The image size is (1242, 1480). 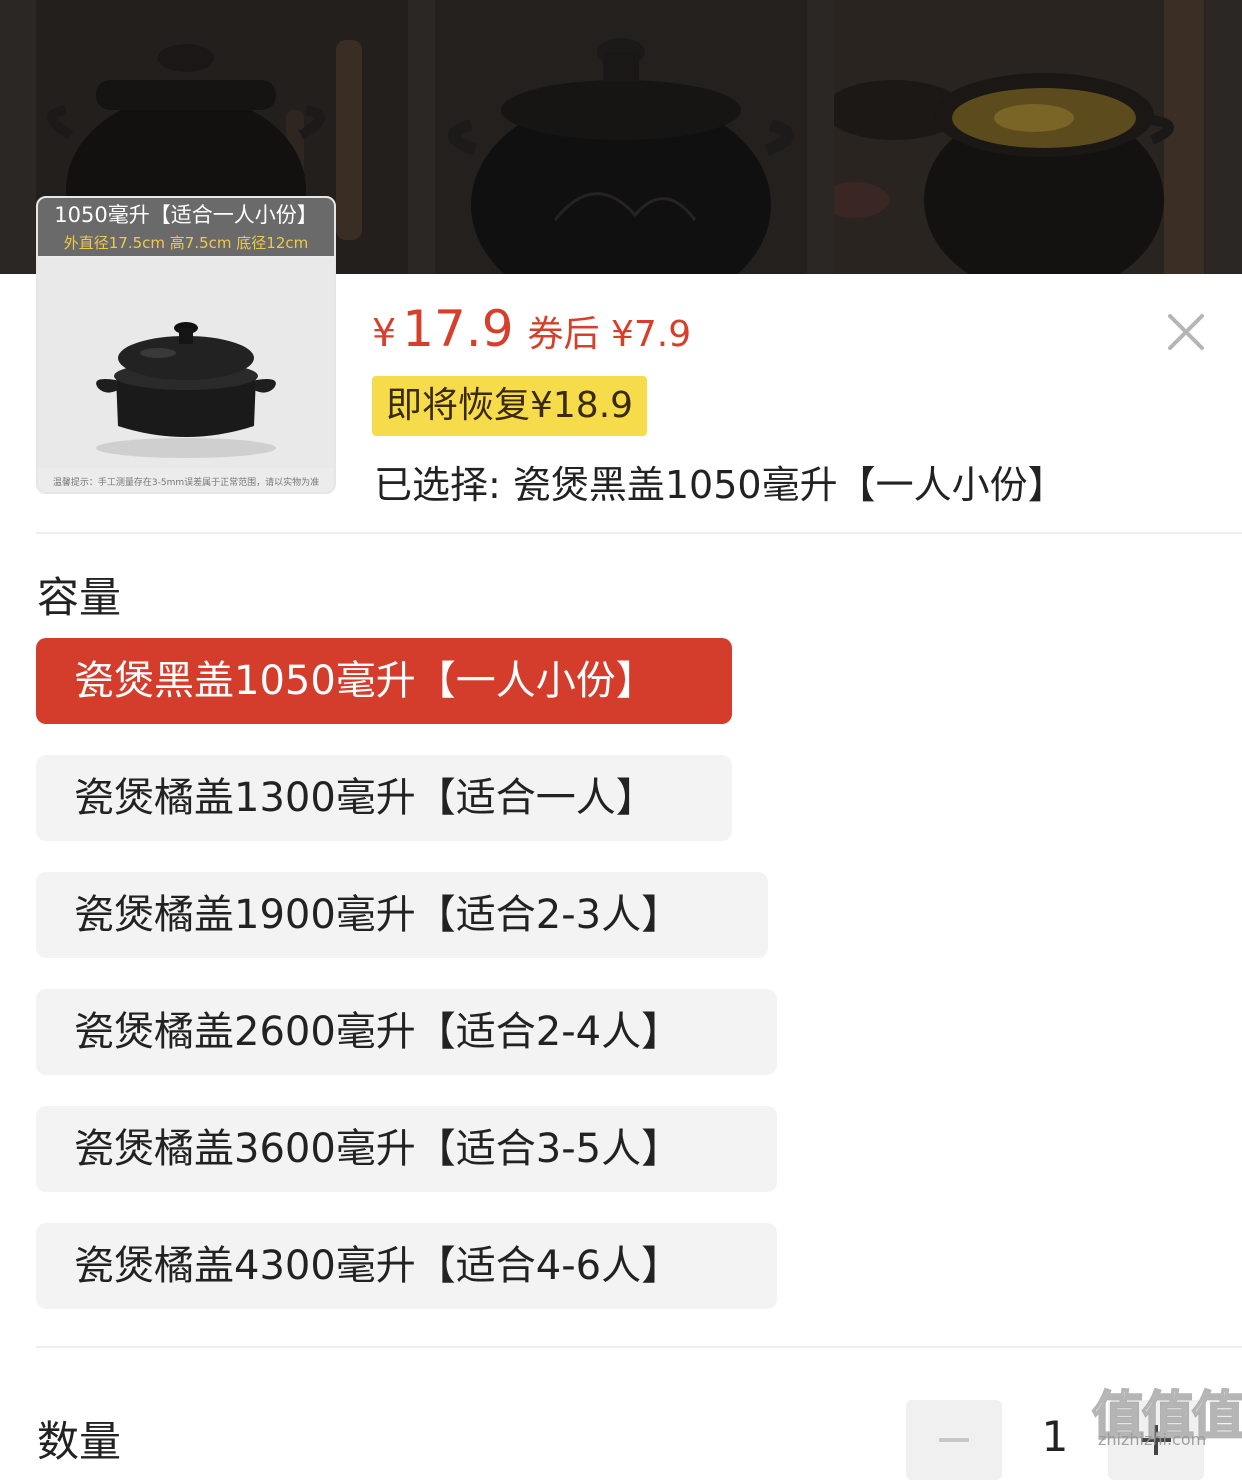 What do you see at coordinates (186, 244) in the screenshot?
I see `thumbnail-caption-dims: 外直径17.5cm 高7.5cm 底径12cm` at bounding box center [186, 244].